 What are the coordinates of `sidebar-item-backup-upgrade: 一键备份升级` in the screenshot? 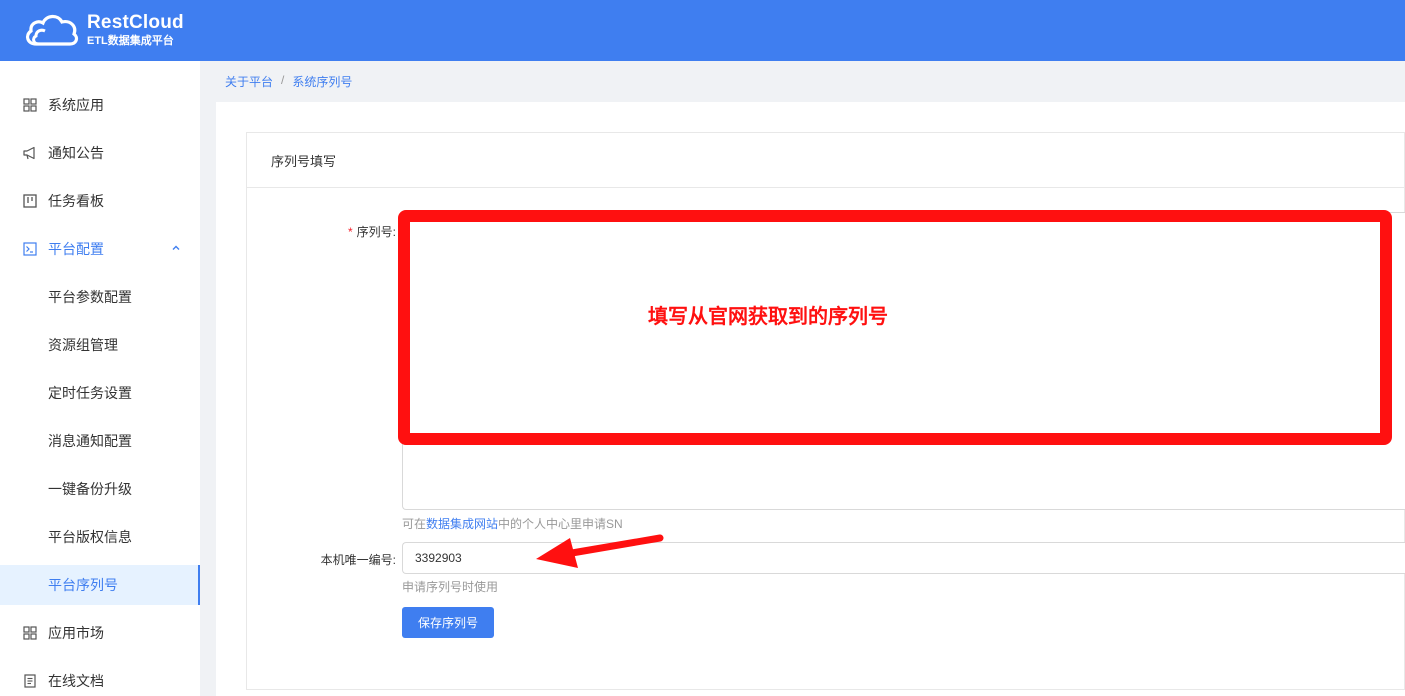 It's located at (100, 489).